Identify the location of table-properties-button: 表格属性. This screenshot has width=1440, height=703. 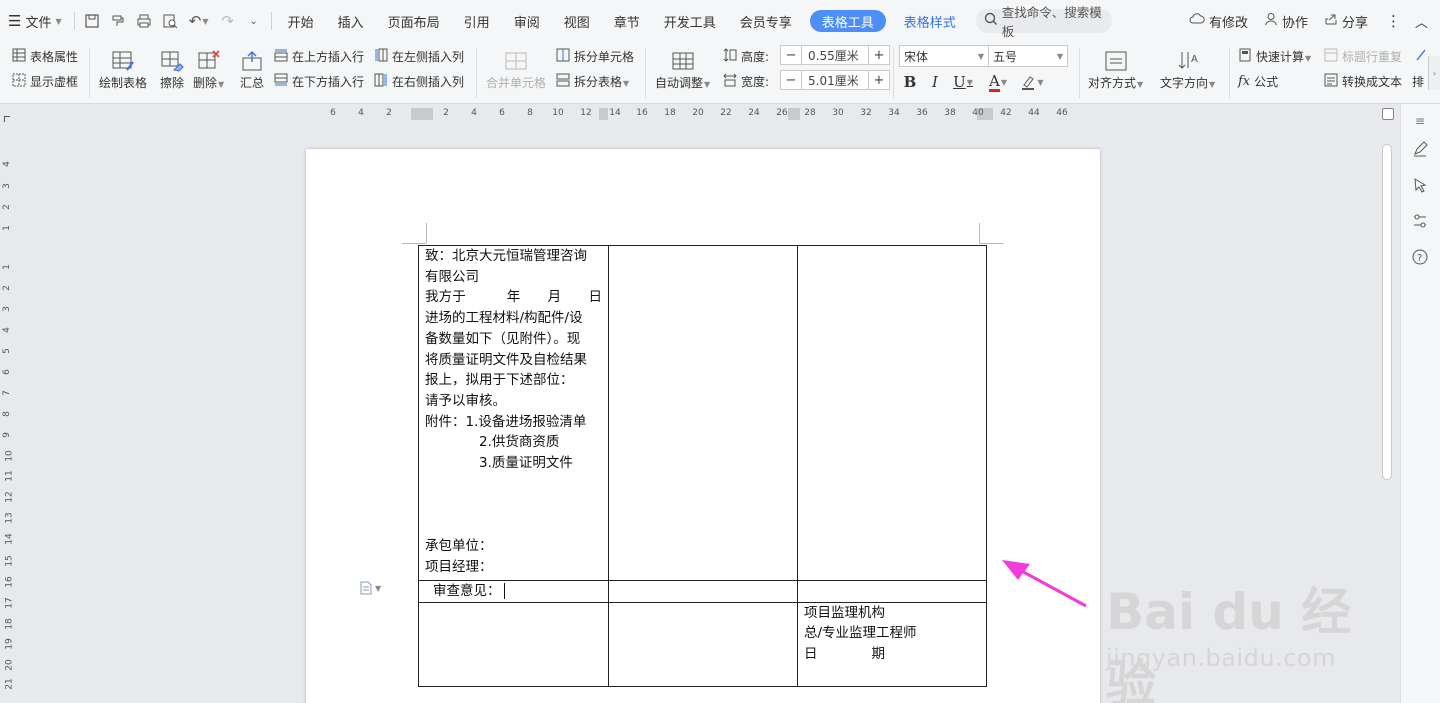
(45, 56).